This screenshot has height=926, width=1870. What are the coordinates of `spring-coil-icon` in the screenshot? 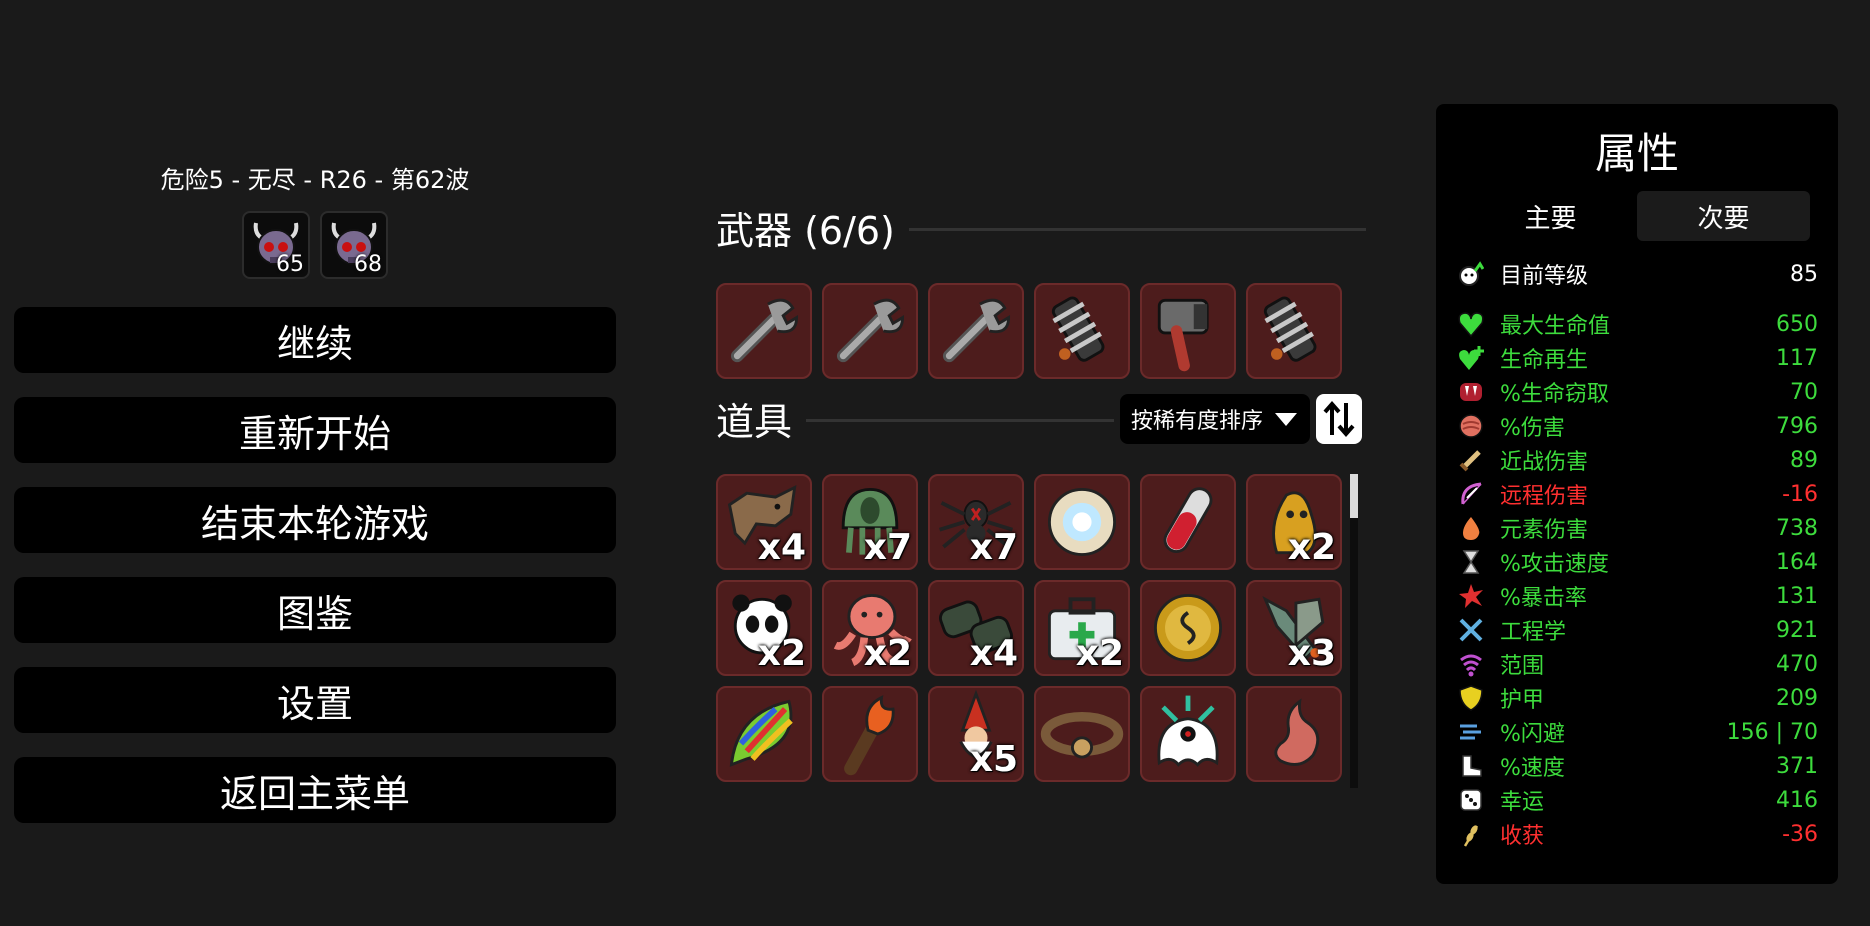 It's located at (1290, 329).